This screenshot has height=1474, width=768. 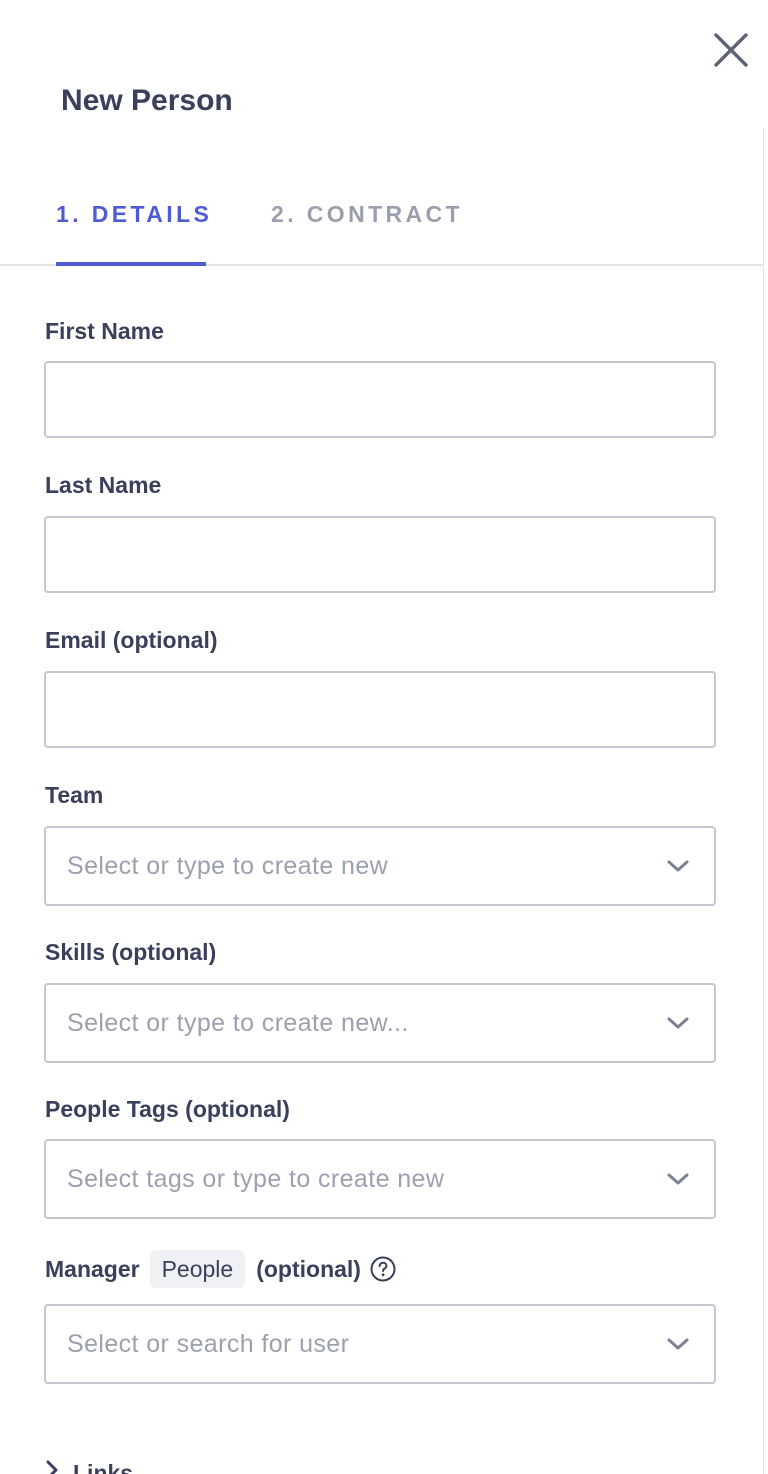 I want to click on close-icon, so click(x=731, y=50).